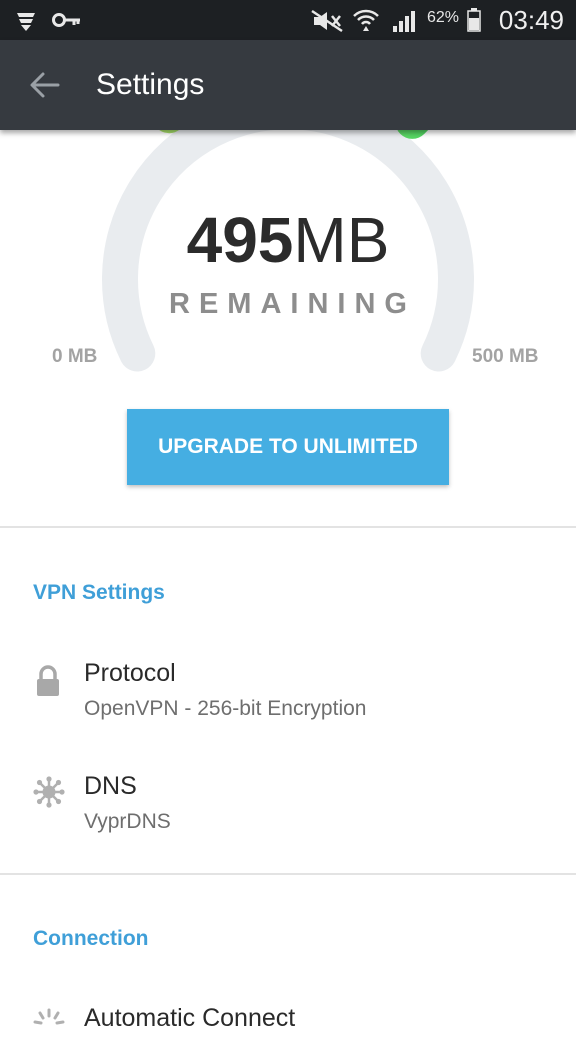  What do you see at coordinates (531, 20) in the screenshot?
I see `clock: 03:49` at bounding box center [531, 20].